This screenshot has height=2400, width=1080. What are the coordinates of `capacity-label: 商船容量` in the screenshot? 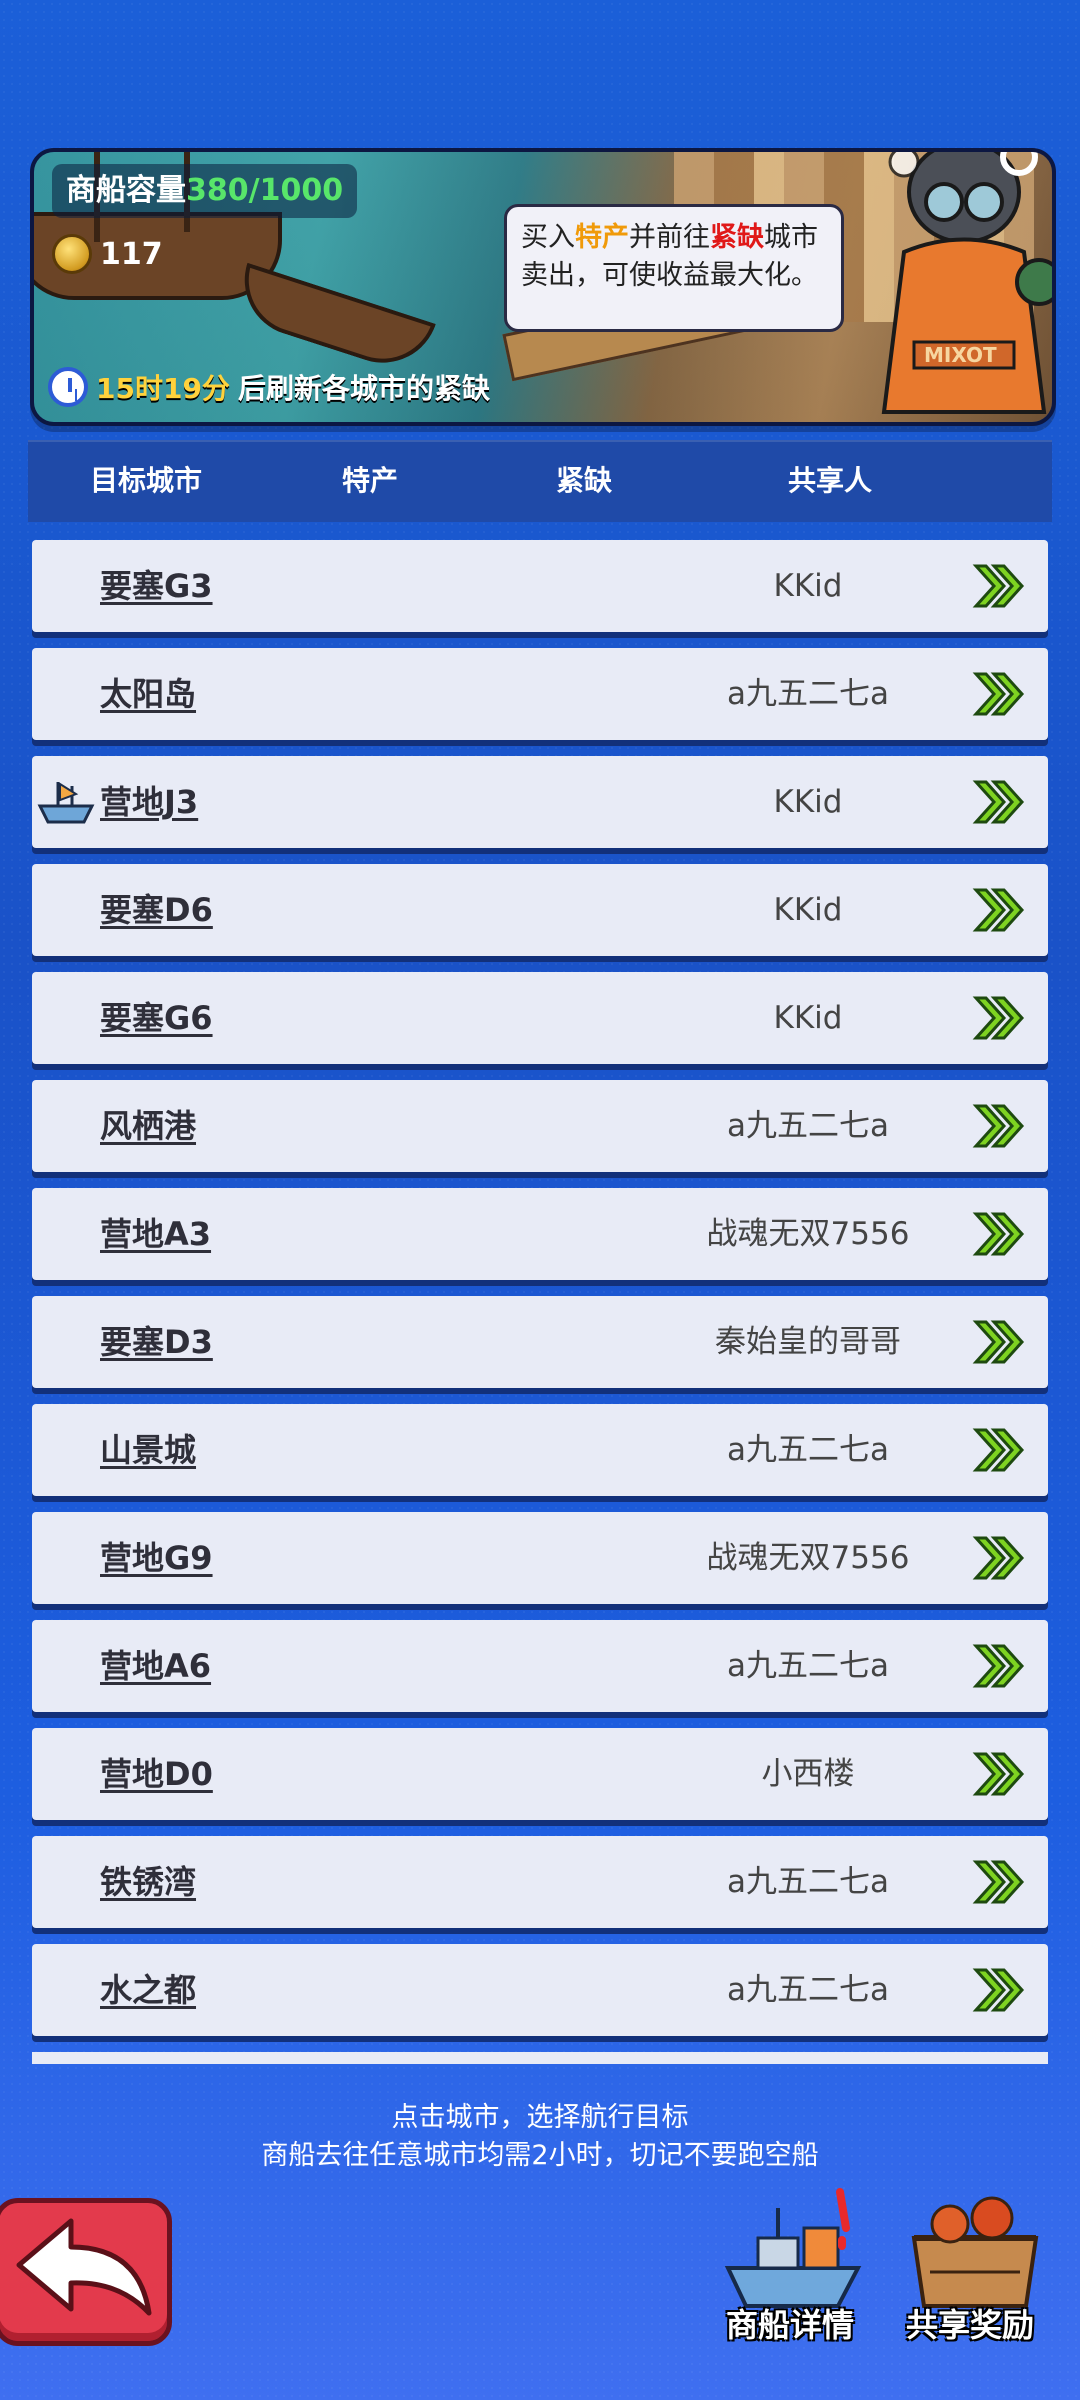 It's located at (126, 190).